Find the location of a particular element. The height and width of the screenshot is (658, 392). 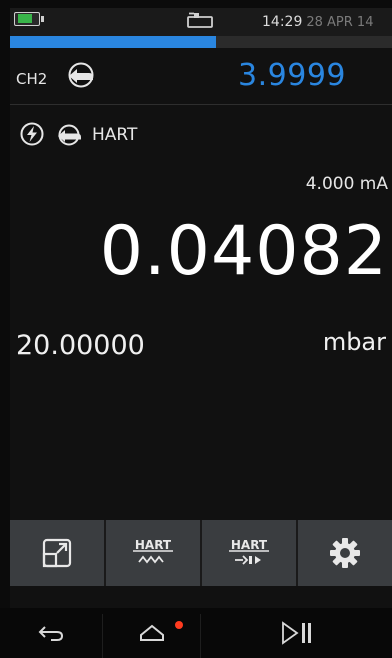

usb-connector-icon is located at coordinates (200, 20).